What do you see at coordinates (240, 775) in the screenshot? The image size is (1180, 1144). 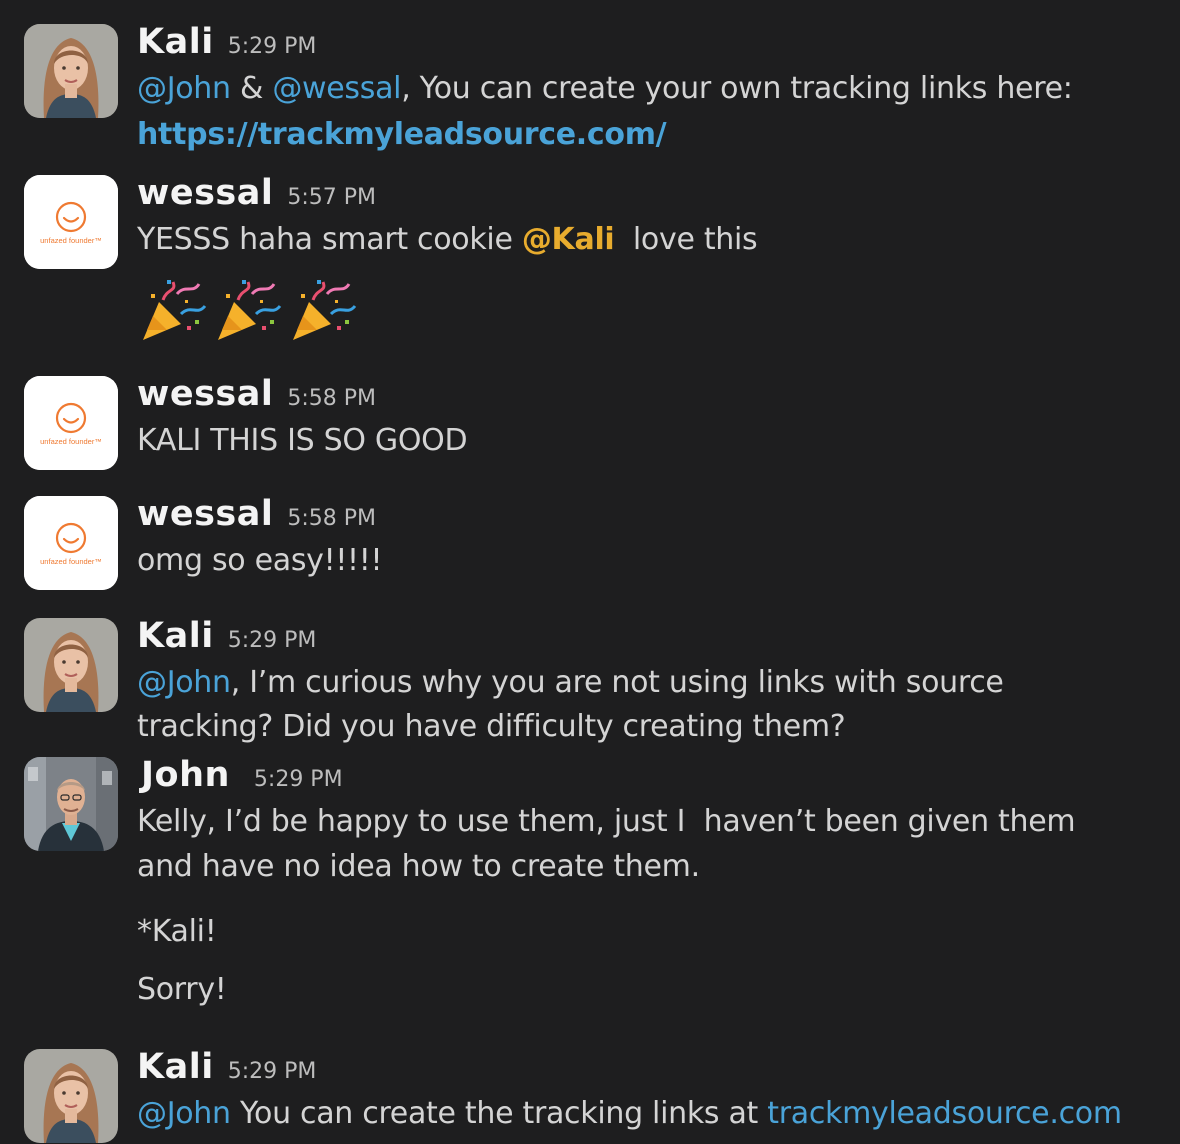 I see `message-header: John 5:29 PM` at bounding box center [240, 775].